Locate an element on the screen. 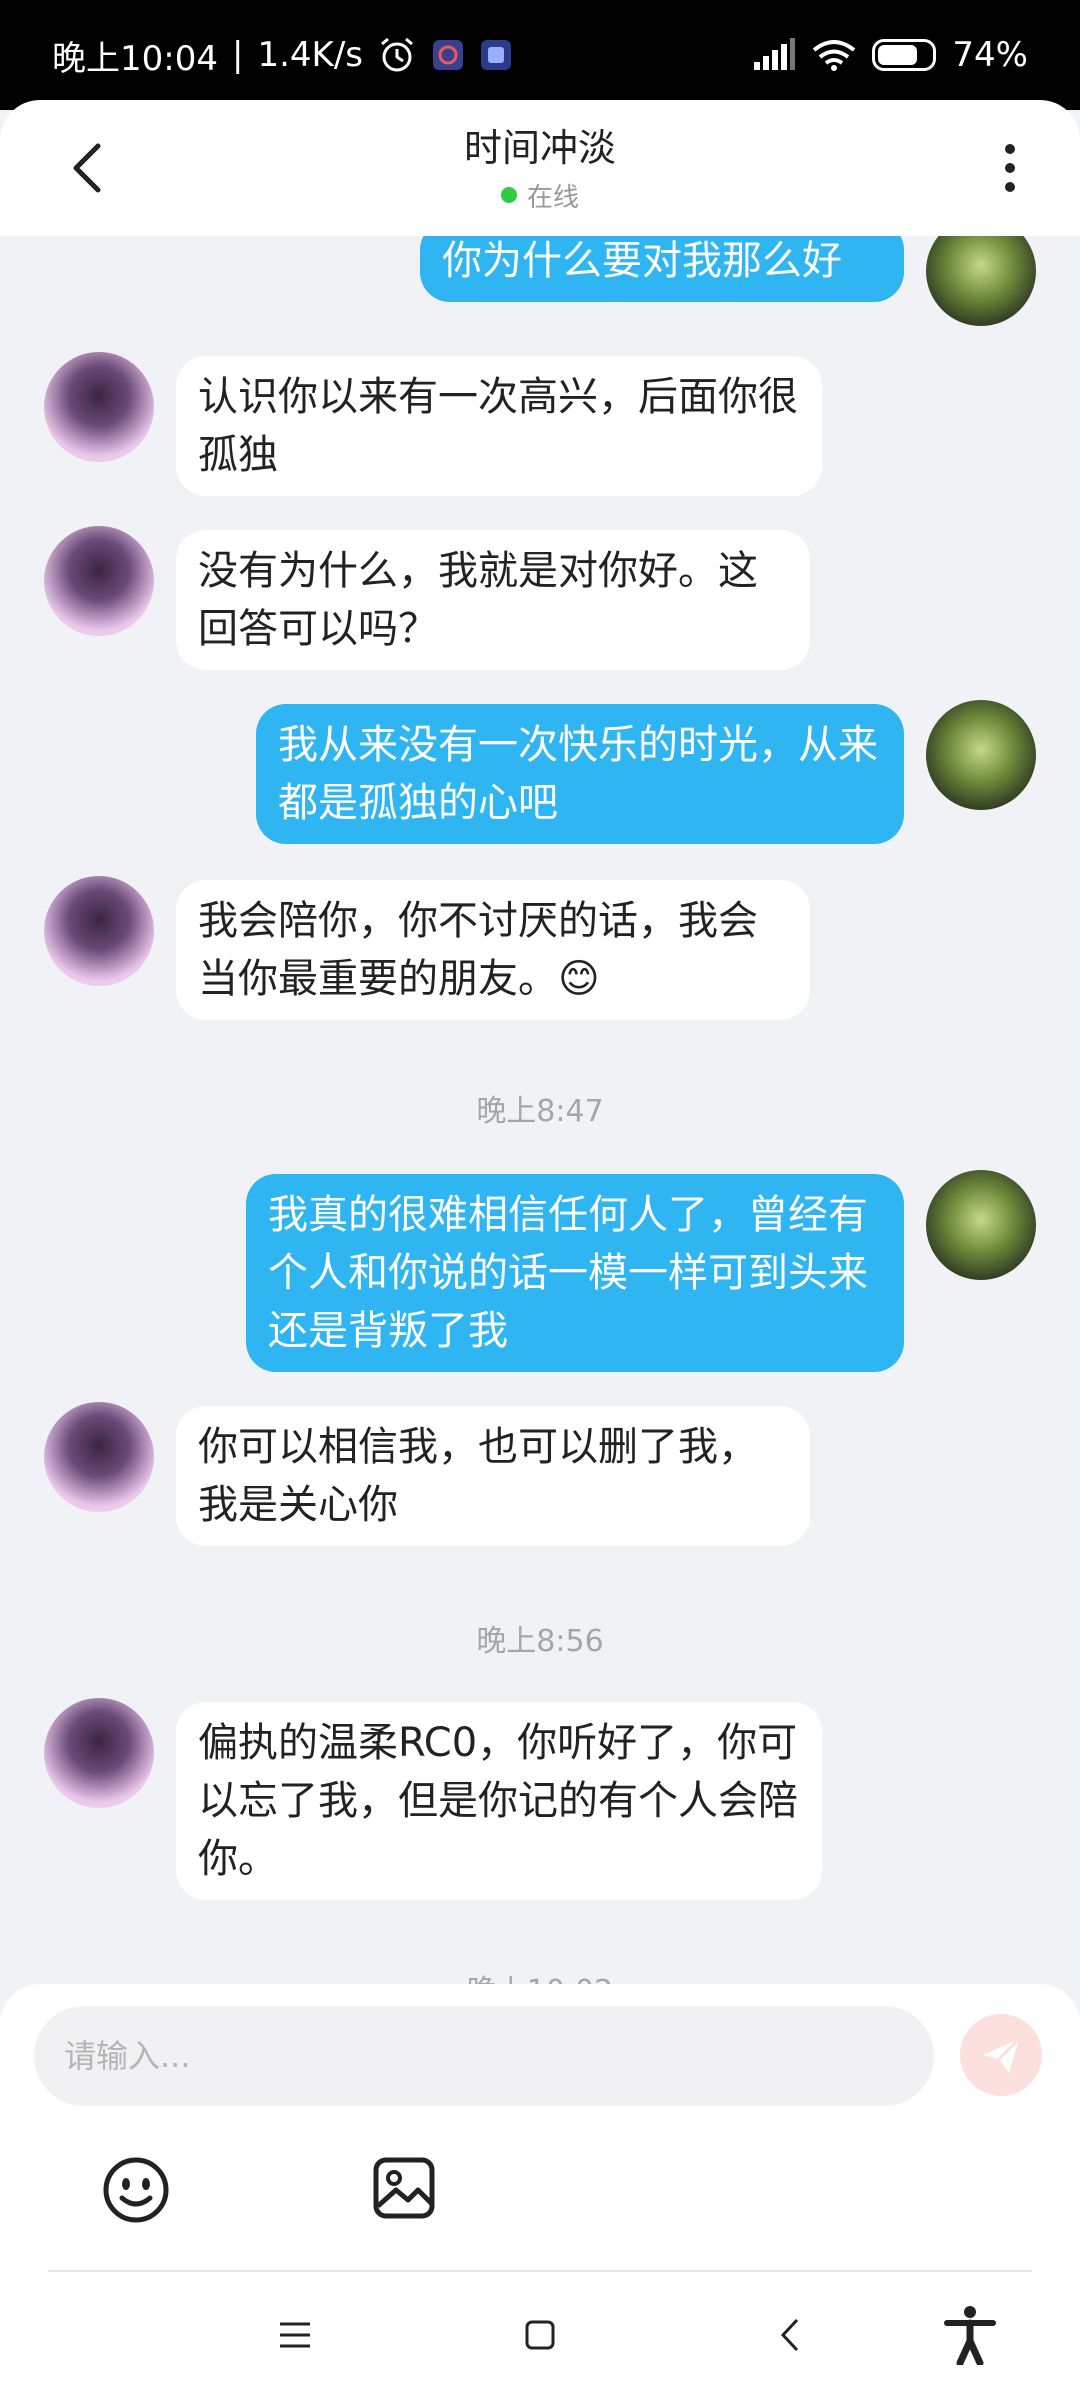 The width and height of the screenshot is (1080, 2400). status-right: 74% is located at coordinates (890, 55).